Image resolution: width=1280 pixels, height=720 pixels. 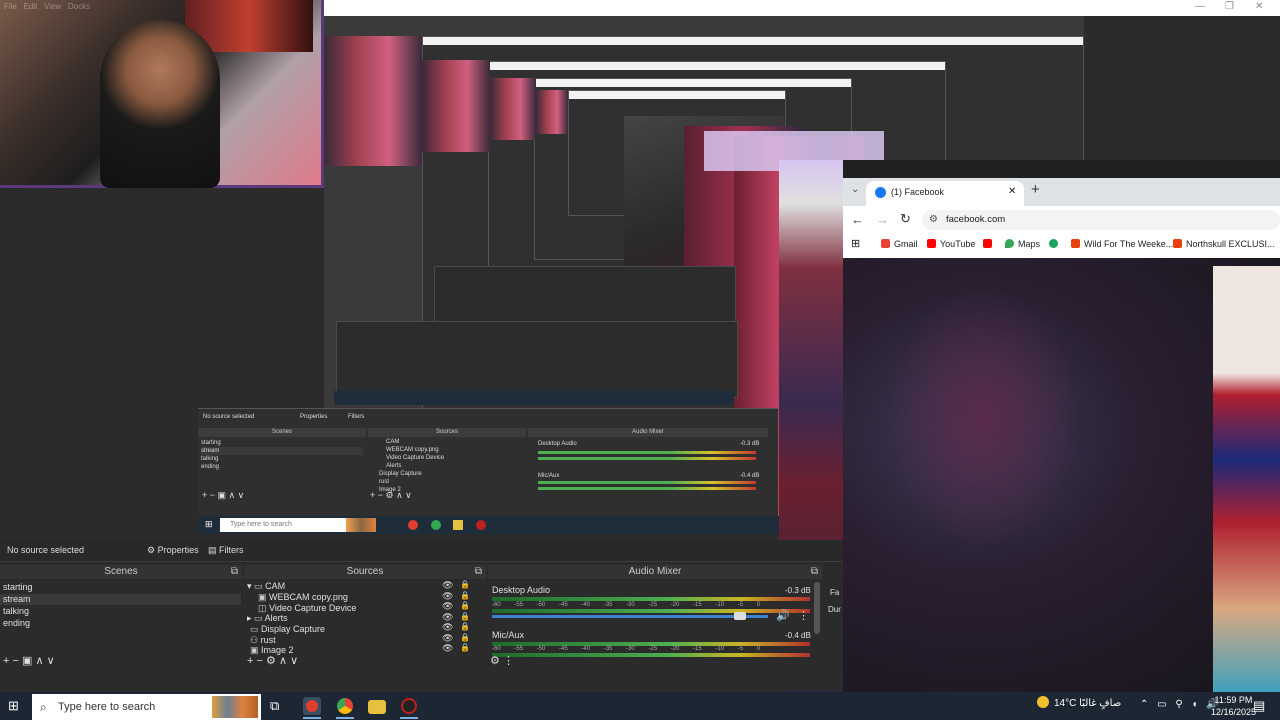 I want to click on minimize-icon: —, so click(x=1200, y=6).